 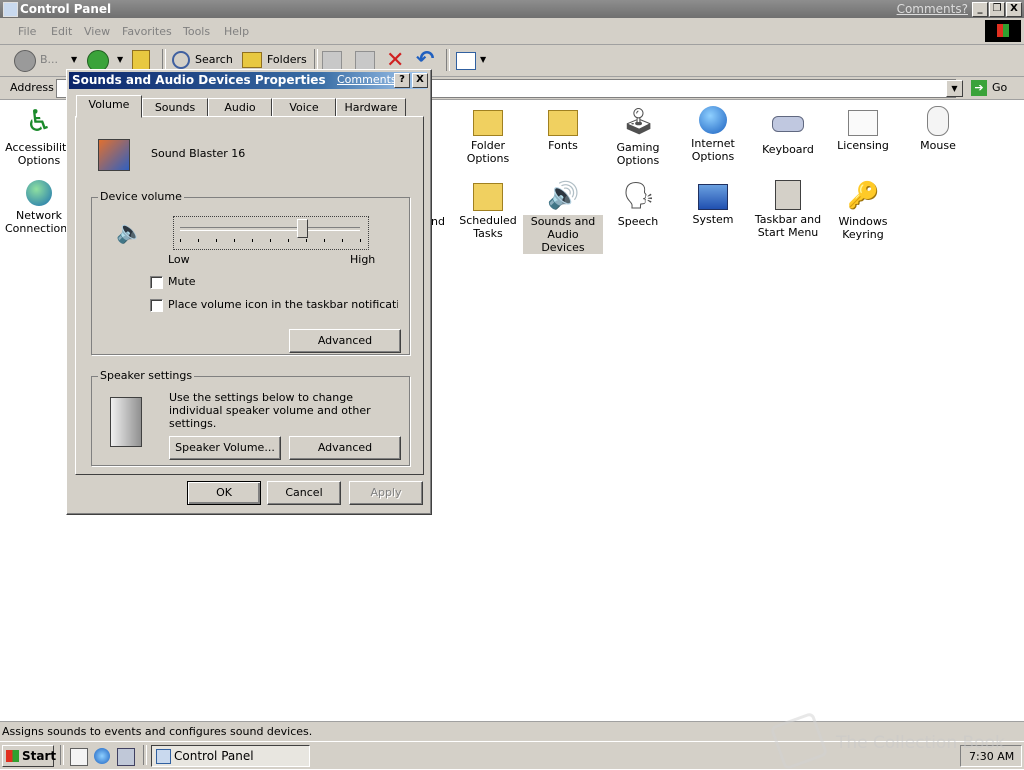 I want to click on mute-label: Mute, so click(x=182, y=281).